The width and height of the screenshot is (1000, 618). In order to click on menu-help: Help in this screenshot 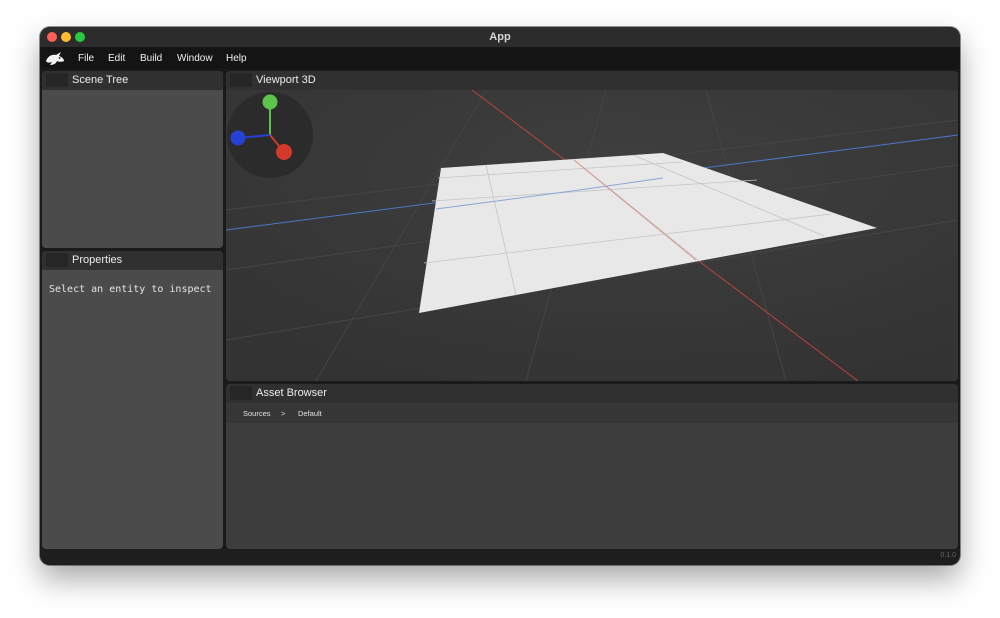, I will do `click(236, 58)`.